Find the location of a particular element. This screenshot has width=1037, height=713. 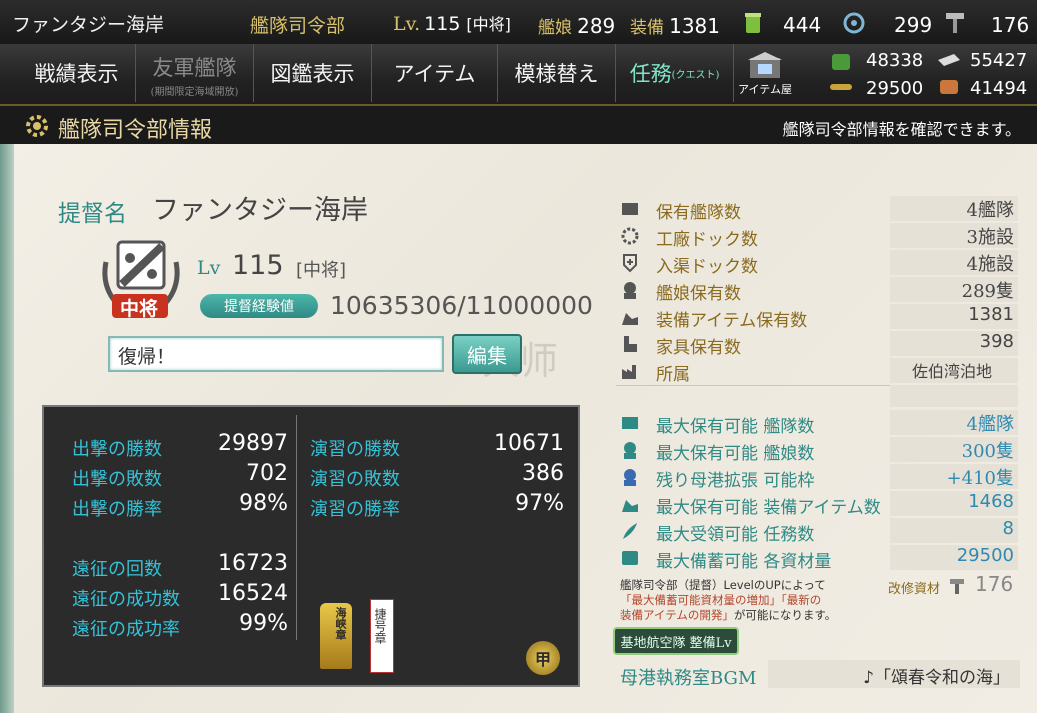

row-furniture: 家具保有数 398 is located at coordinates (817, 344).